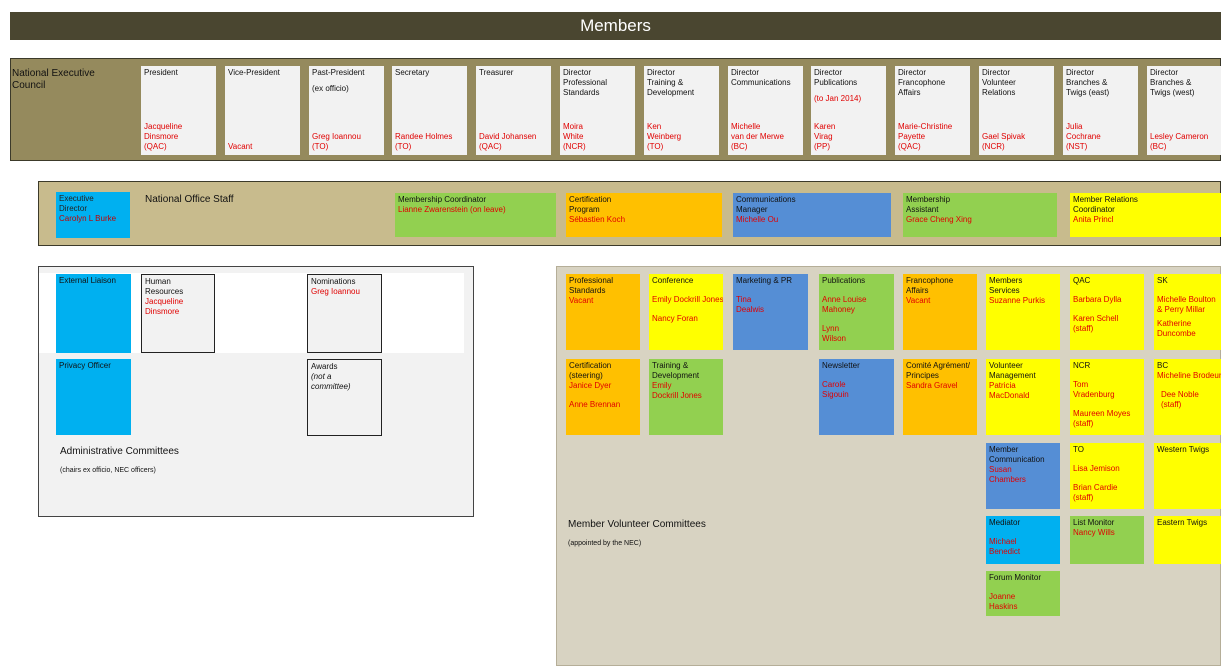  I want to click on mvc-box-title: SK, so click(1162, 280).